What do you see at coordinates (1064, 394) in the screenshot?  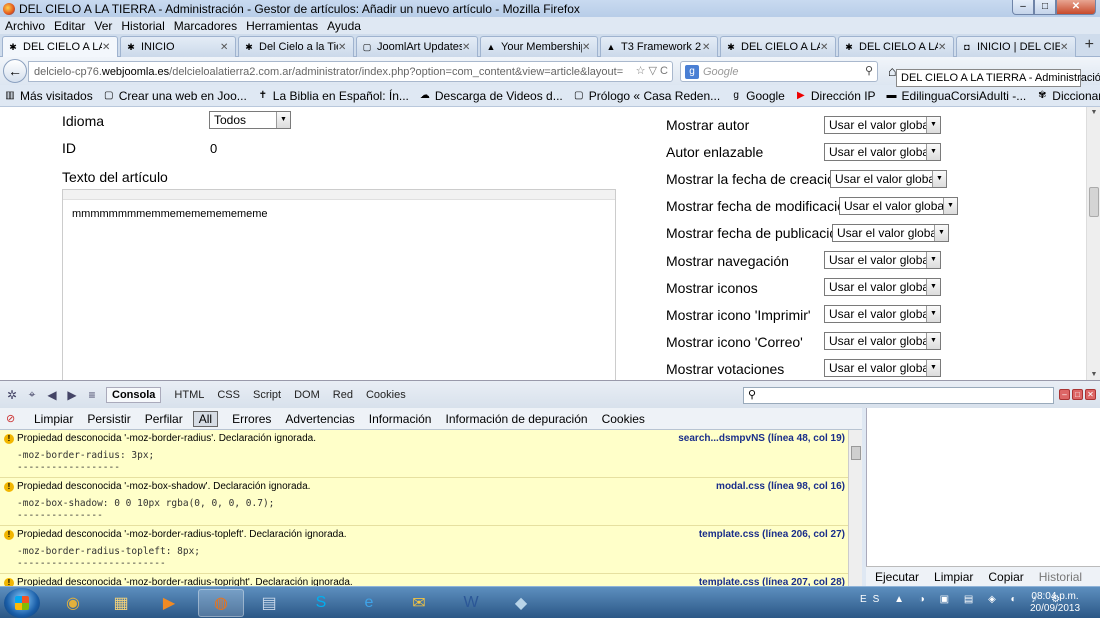 I see `firebug-minimize-icon: –` at bounding box center [1064, 394].